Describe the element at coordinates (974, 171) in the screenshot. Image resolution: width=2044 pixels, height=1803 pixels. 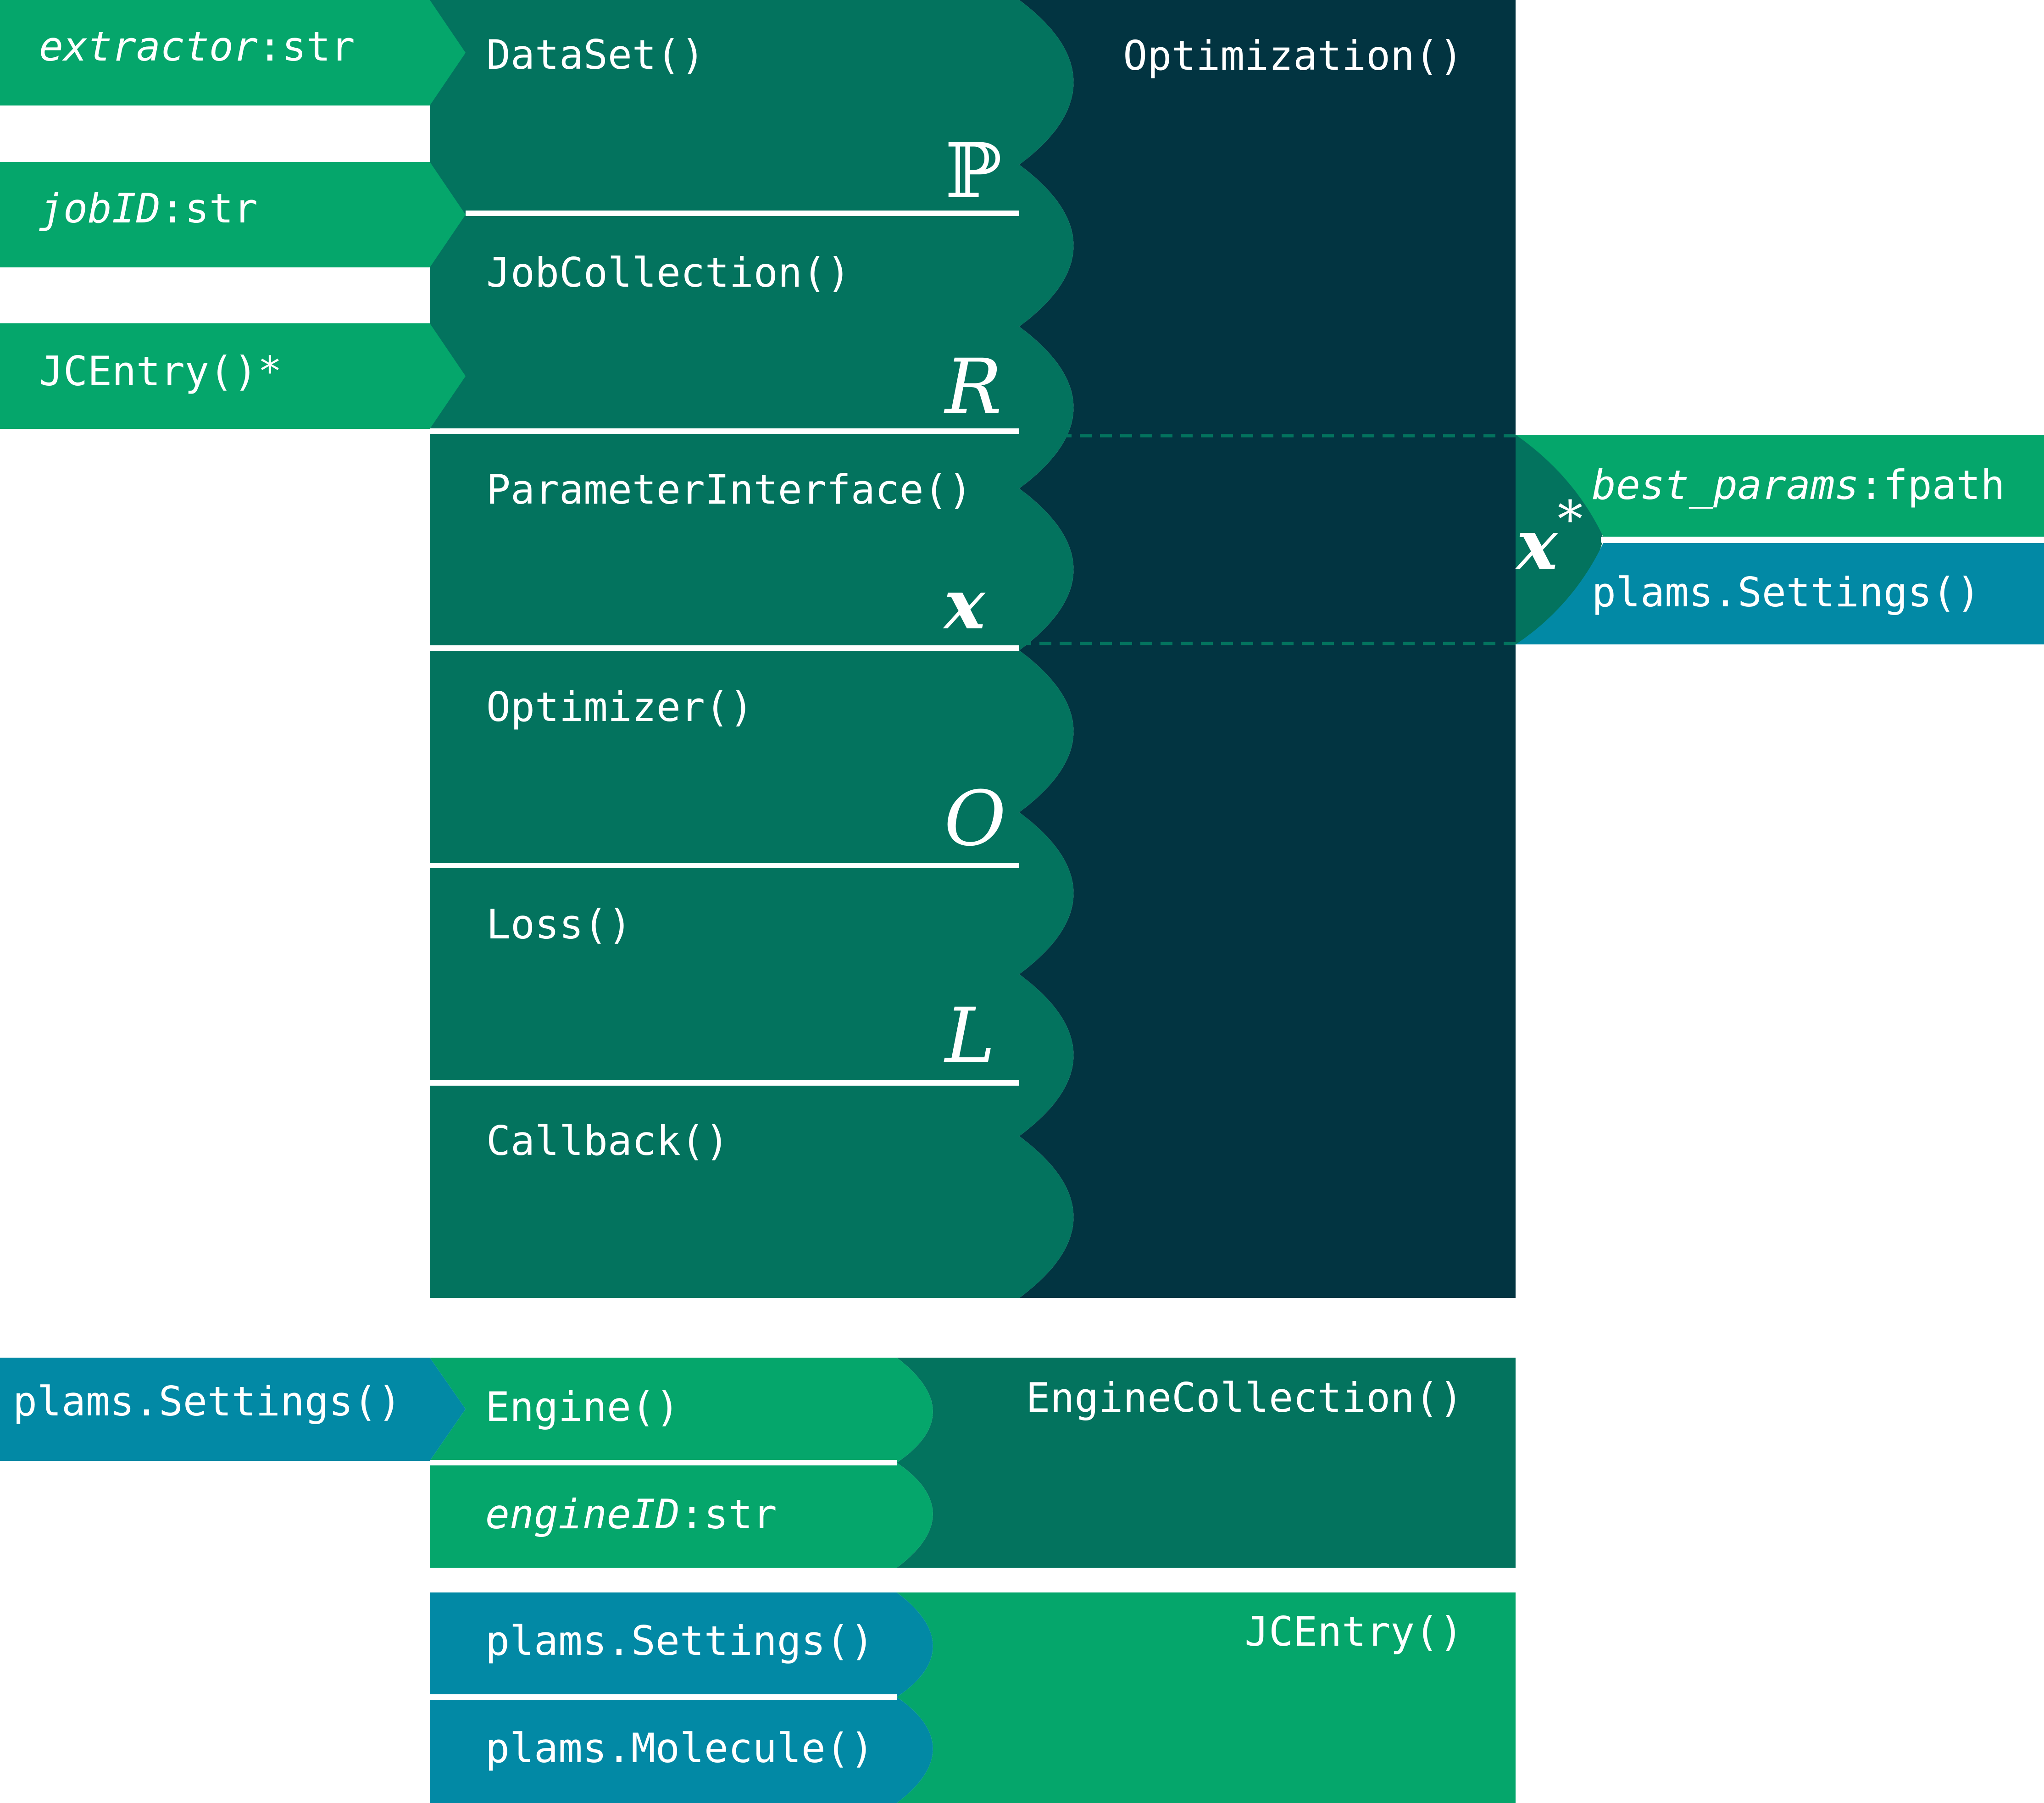
I see `dataset-symbol: ℙ` at that location.